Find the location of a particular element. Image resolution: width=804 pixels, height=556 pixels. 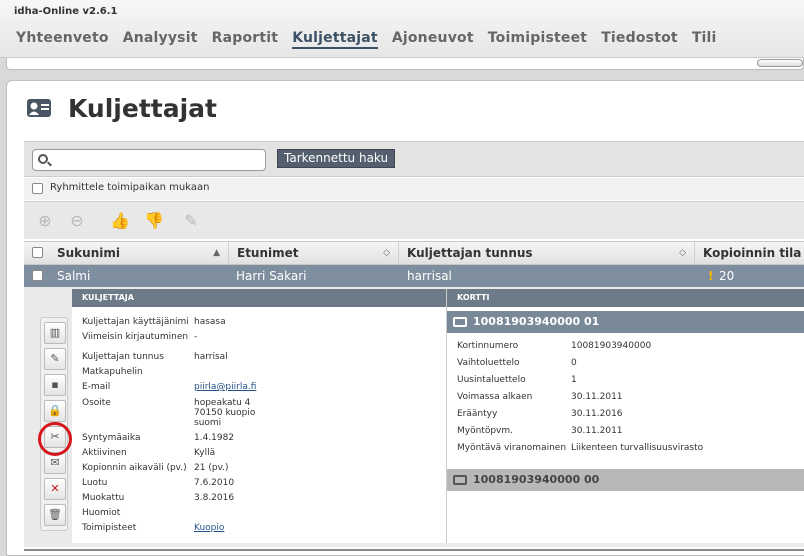

edit-icon: ✎ is located at coordinates (55, 359).